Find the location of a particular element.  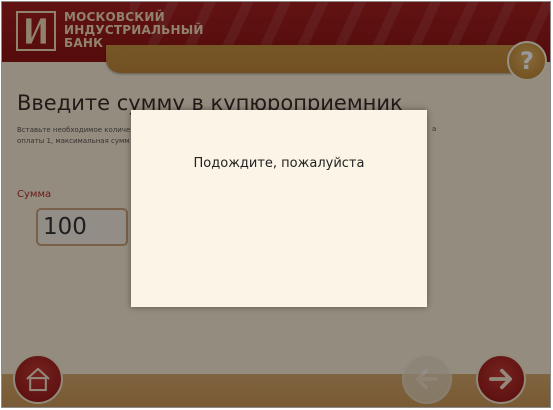

wait-message: Подождите, пожалуйста is located at coordinates (279, 163).